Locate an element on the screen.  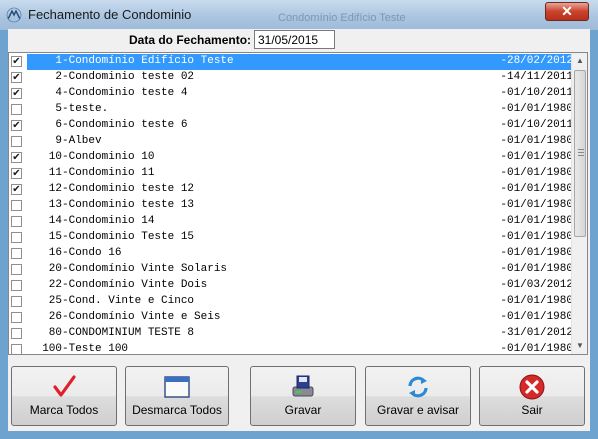
exit-icon is located at coordinates (532, 387).